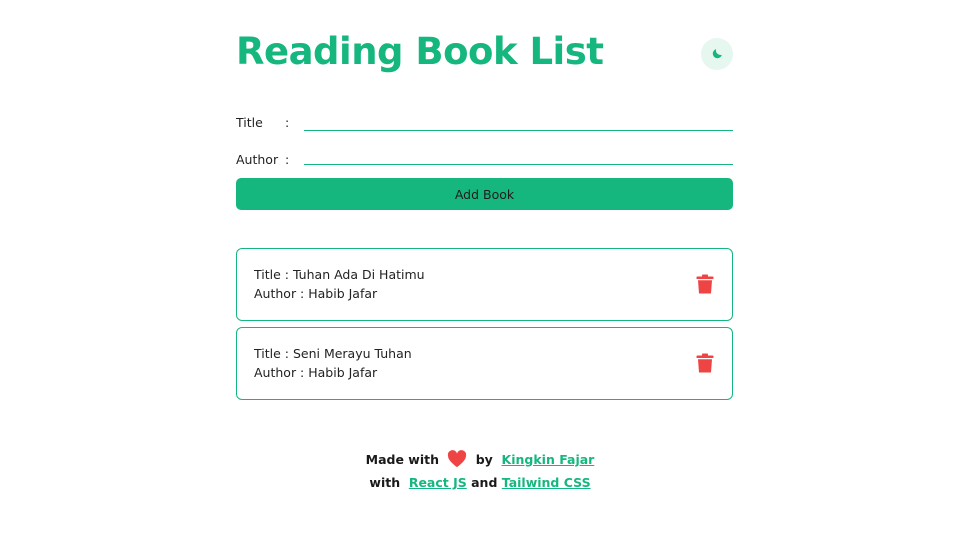 This screenshot has width=960, height=539. Describe the element at coordinates (287, 159) in the screenshot. I see `author-colon: :` at that location.